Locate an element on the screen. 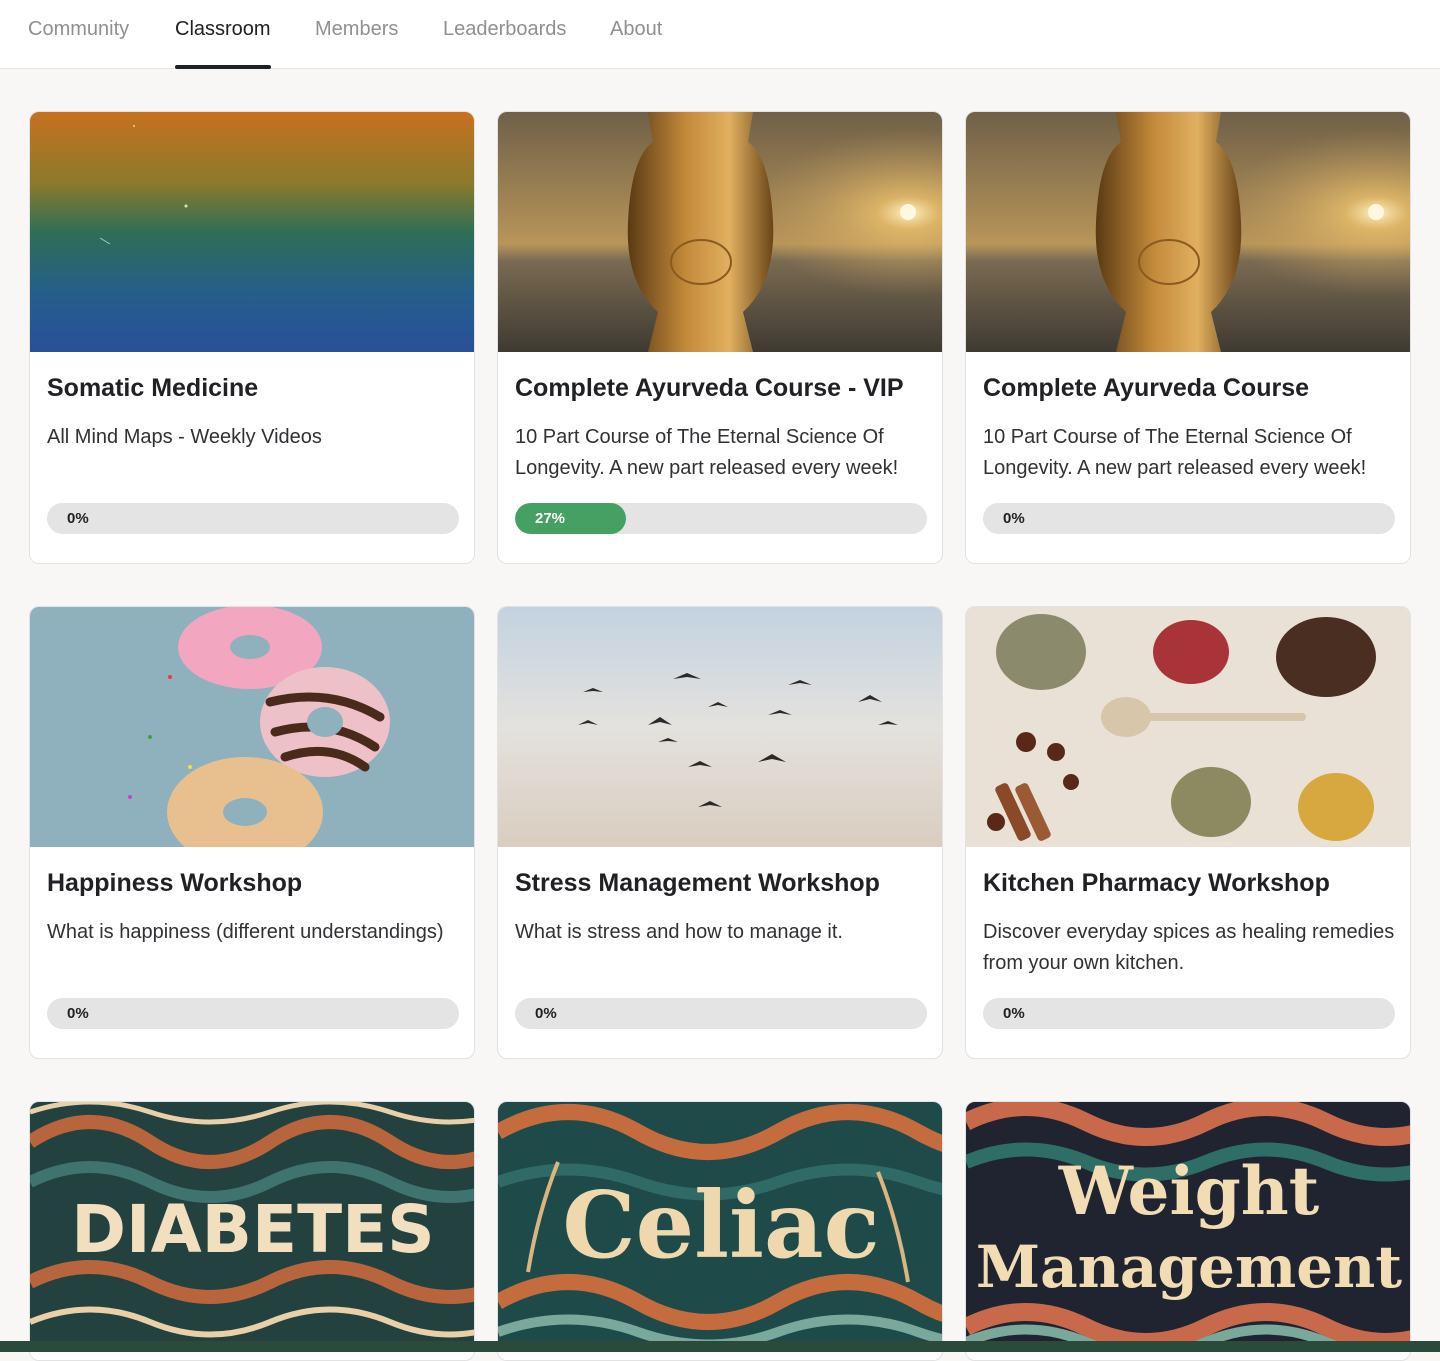 Image resolution: width=1440 pixels, height=1361 pixels. course-card-weight-management: Weight Management is located at coordinates (1188, 1231).